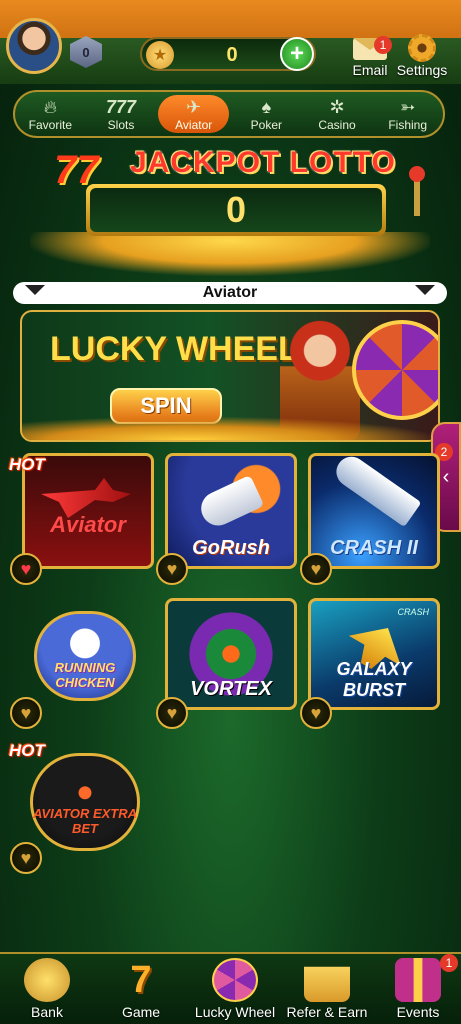  I want to click on game-title: Aviator, so click(88, 524).